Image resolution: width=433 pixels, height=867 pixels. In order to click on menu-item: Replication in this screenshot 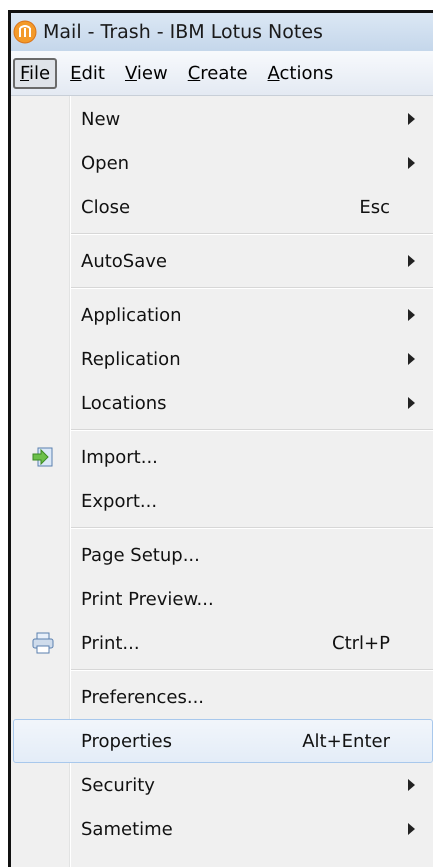, I will do `click(223, 359)`.